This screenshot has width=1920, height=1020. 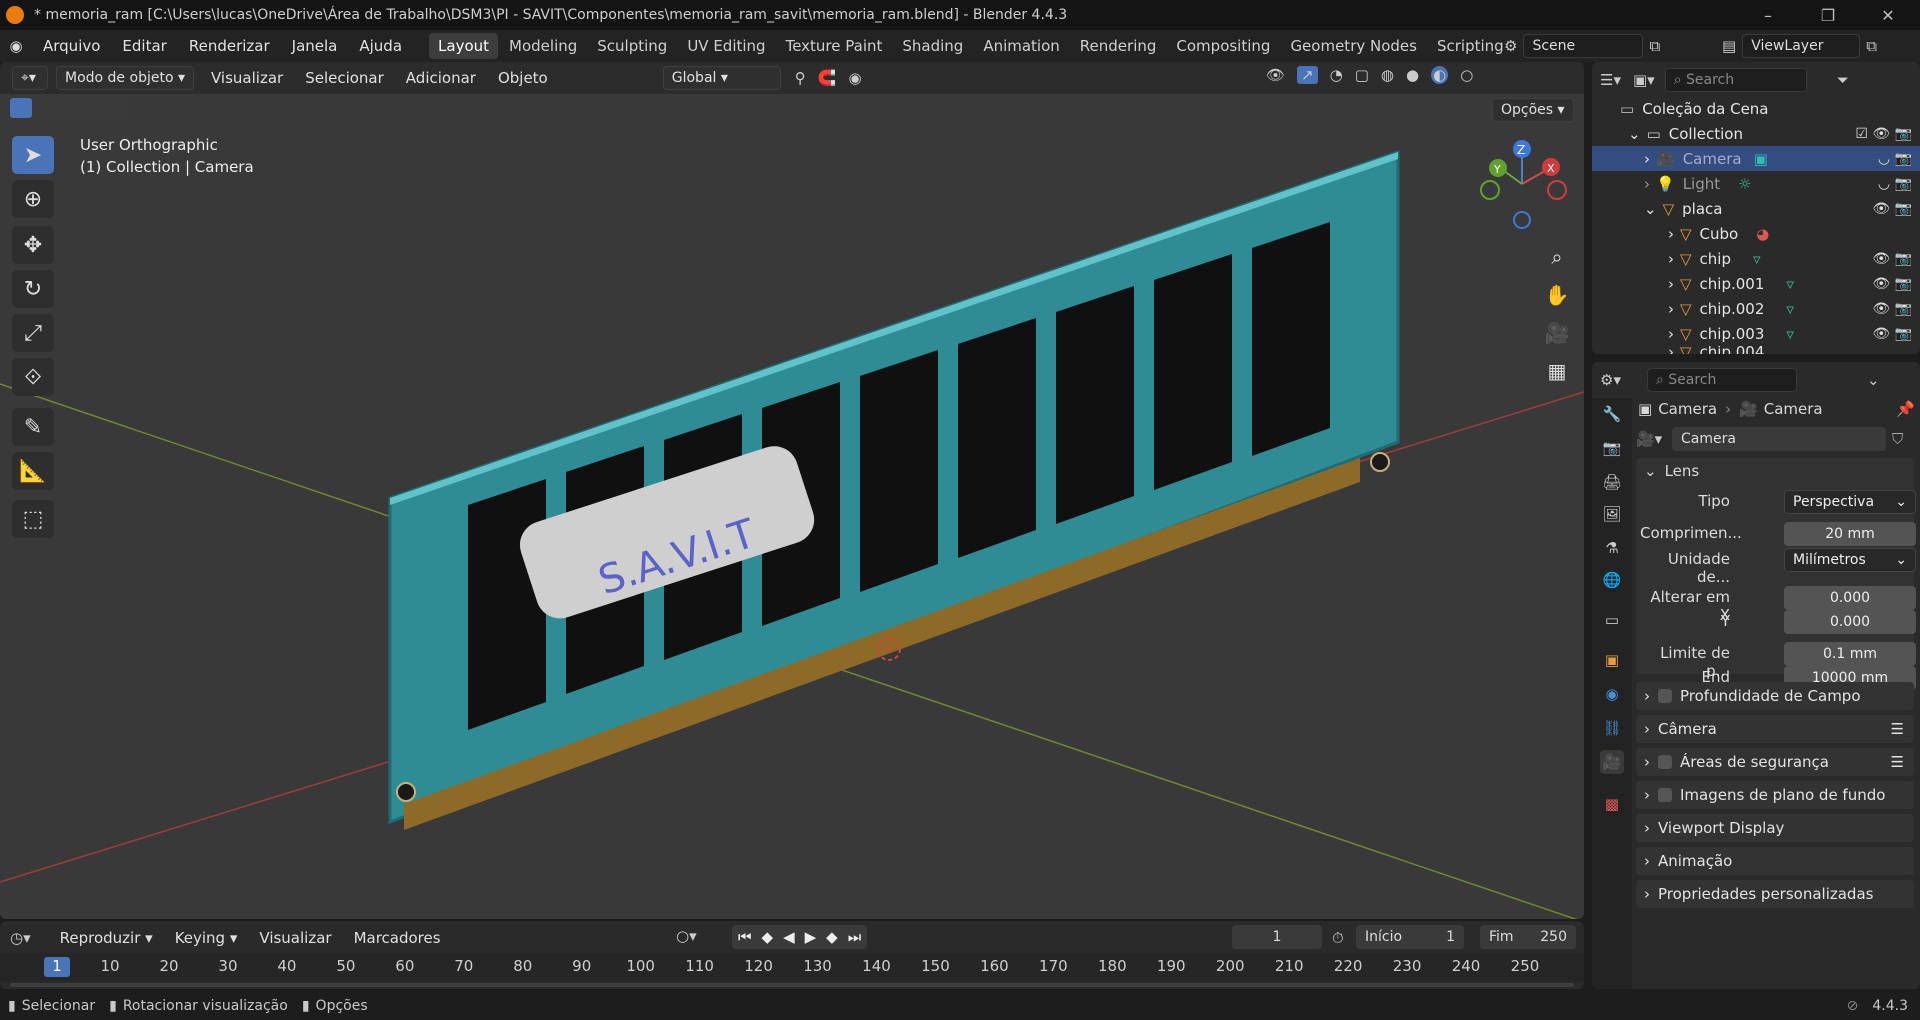 What do you see at coordinates (1905, 409) in the screenshot?
I see `pin-icon: 📌` at bounding box center [1905, 409].